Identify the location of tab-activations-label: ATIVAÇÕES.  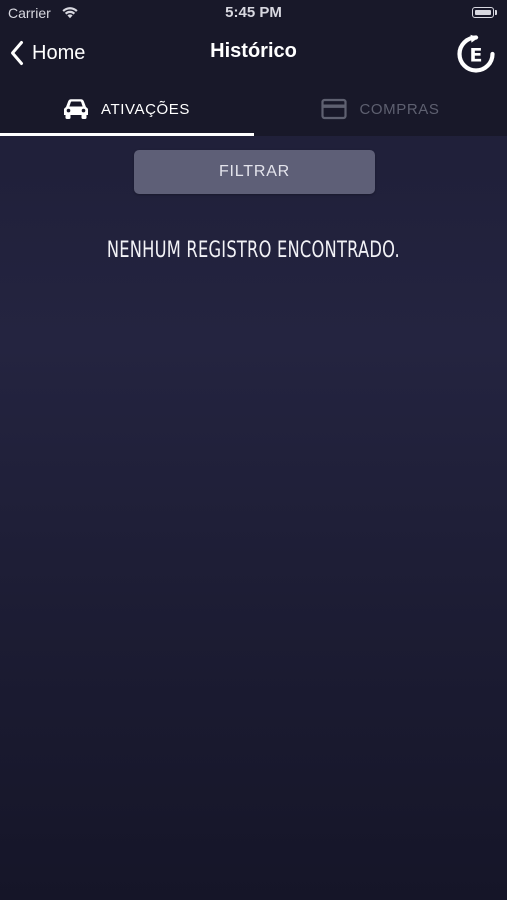
(145, 109).